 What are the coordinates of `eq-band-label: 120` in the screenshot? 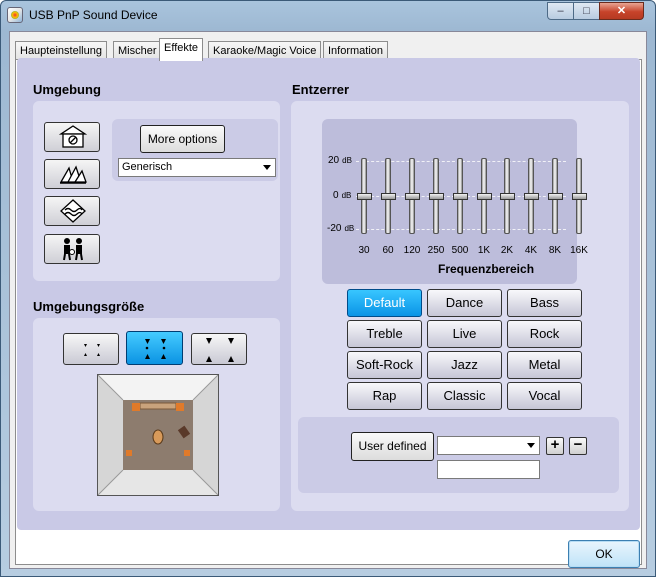 It's located at (412, 250).